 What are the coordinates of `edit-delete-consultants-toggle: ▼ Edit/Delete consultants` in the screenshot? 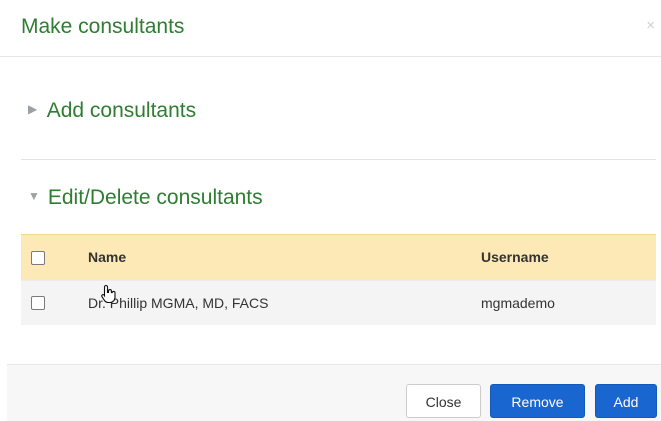 It's located at (145, 198).